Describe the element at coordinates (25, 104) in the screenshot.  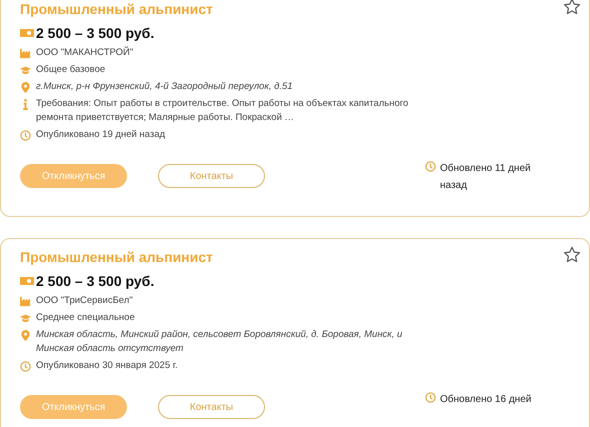
I see `info-icon` at that location.